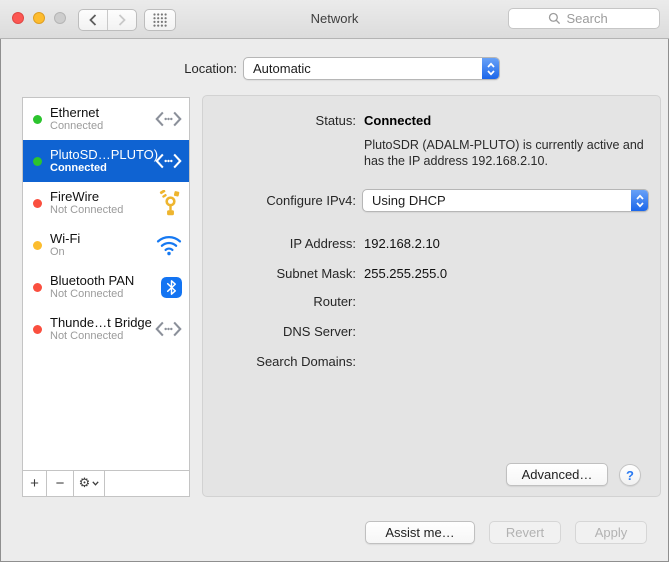 The image size is (669, 562). I want to click on chevron-down-icon, so click(96, 483).